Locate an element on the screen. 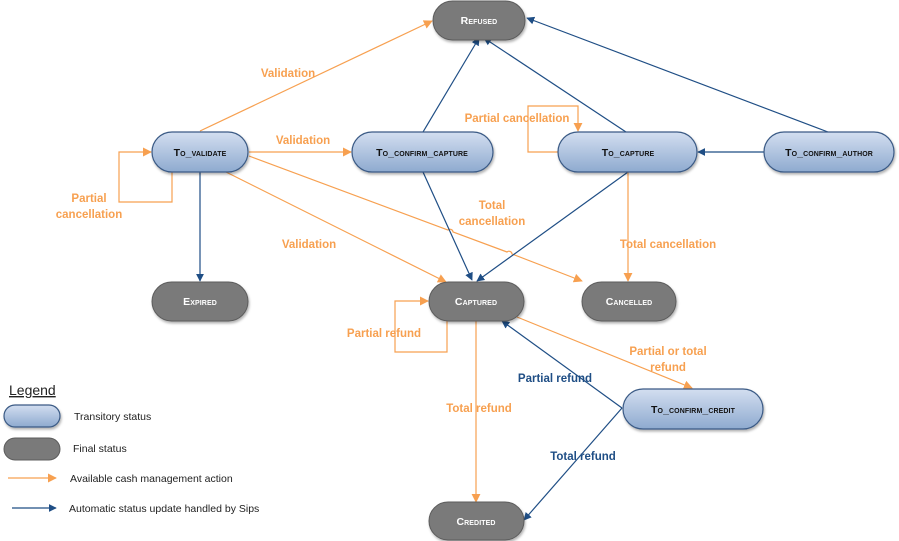  edge-label-partial-refund-loop: Partial refund is located at coordinates (384, 334).